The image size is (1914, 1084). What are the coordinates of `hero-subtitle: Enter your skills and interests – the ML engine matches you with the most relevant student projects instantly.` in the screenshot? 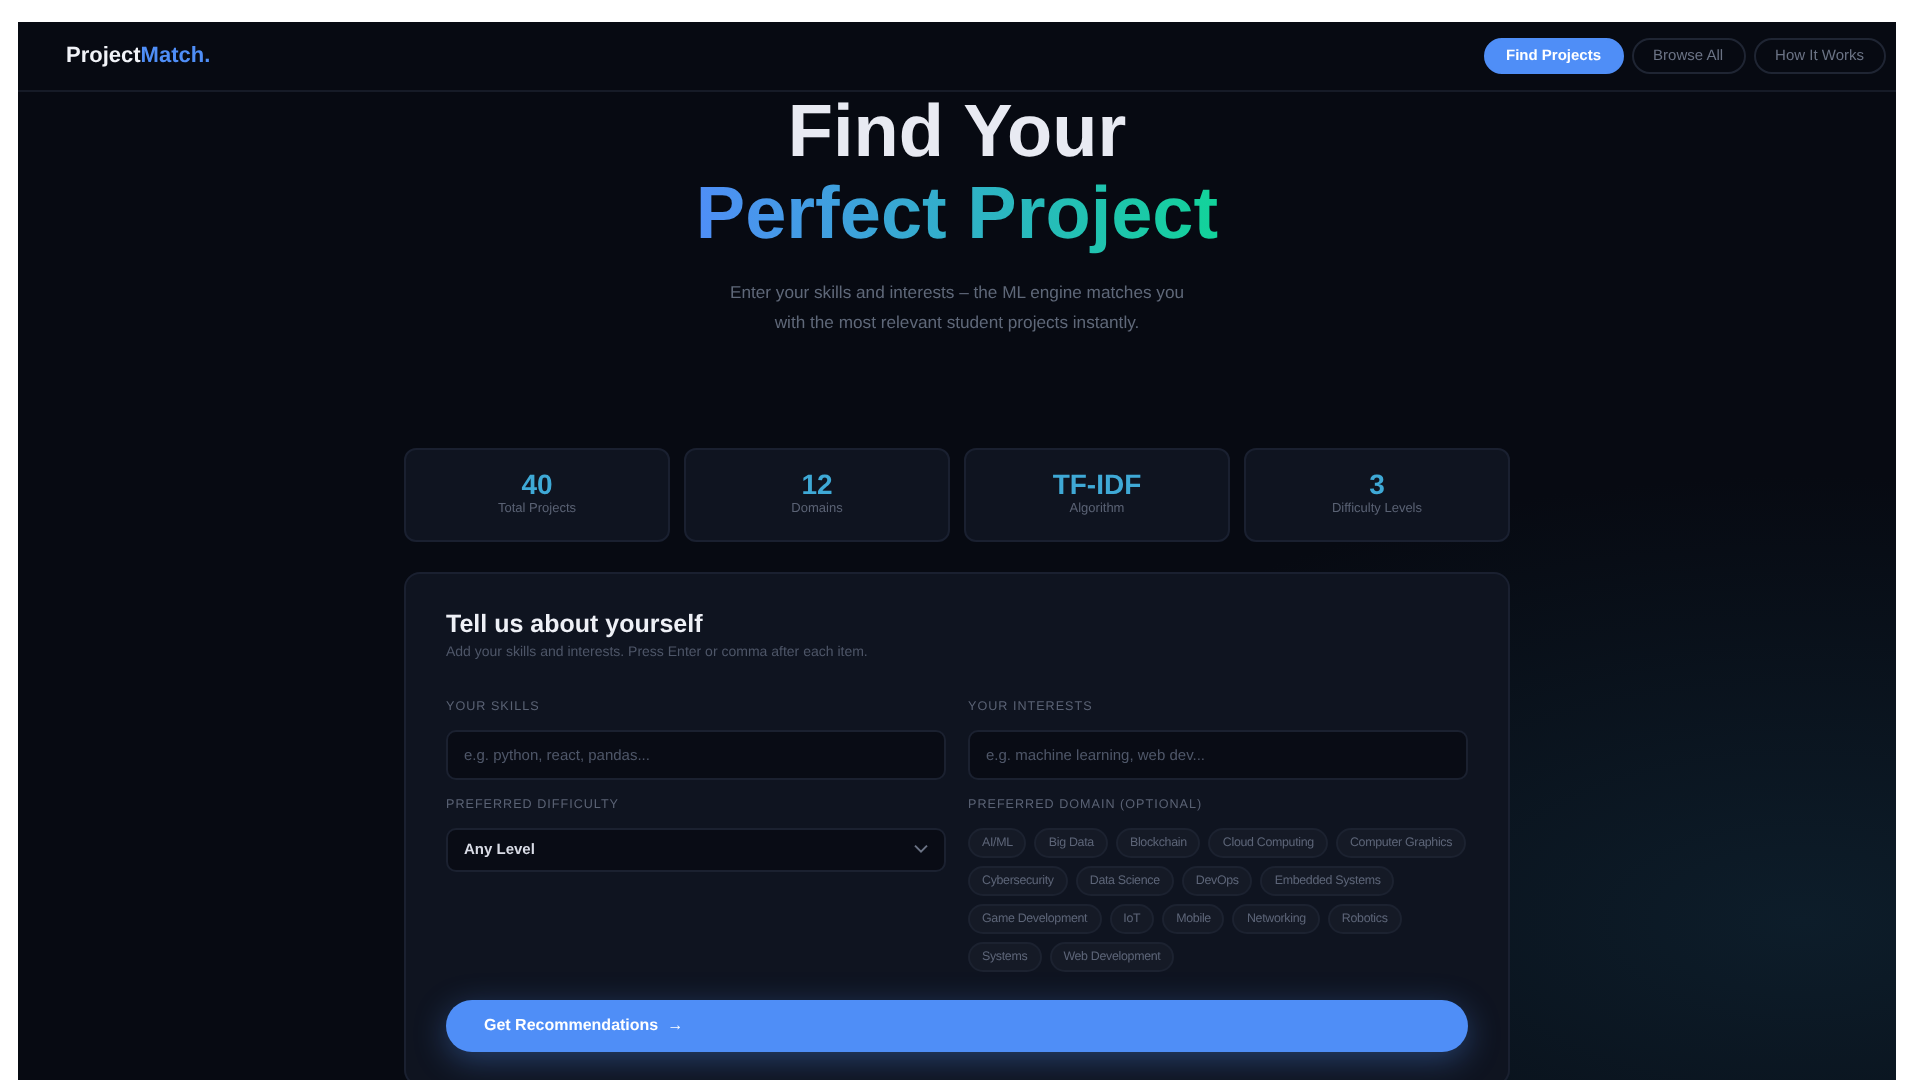 It's located at (957, 308).